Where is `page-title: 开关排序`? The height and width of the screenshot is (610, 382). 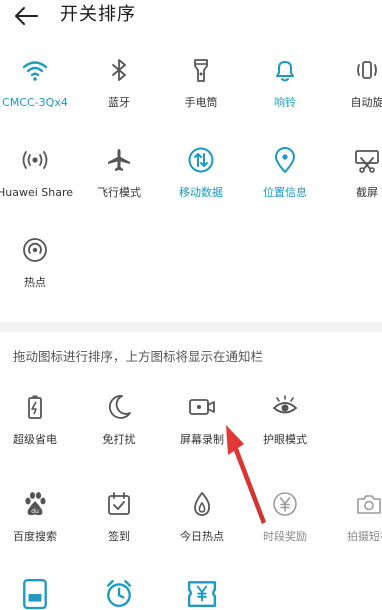 page-title: 开关排序 is located at coordinates (98, 14).